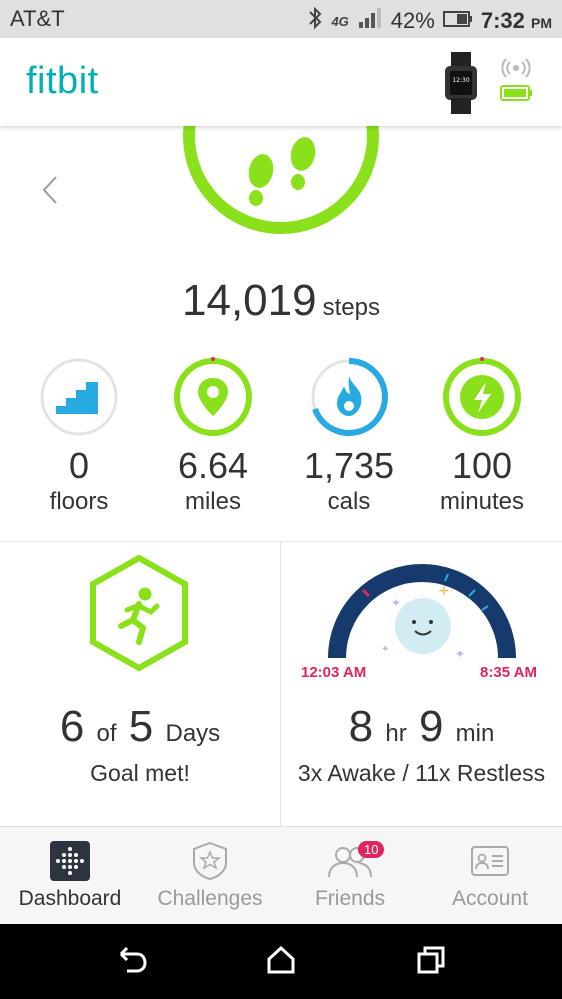 Image resolution: width=562 pixels, height=999 pixels. Describe the element at coordinates (482, 501) in the screenshot. I see `stat-label: minutes` at that location.